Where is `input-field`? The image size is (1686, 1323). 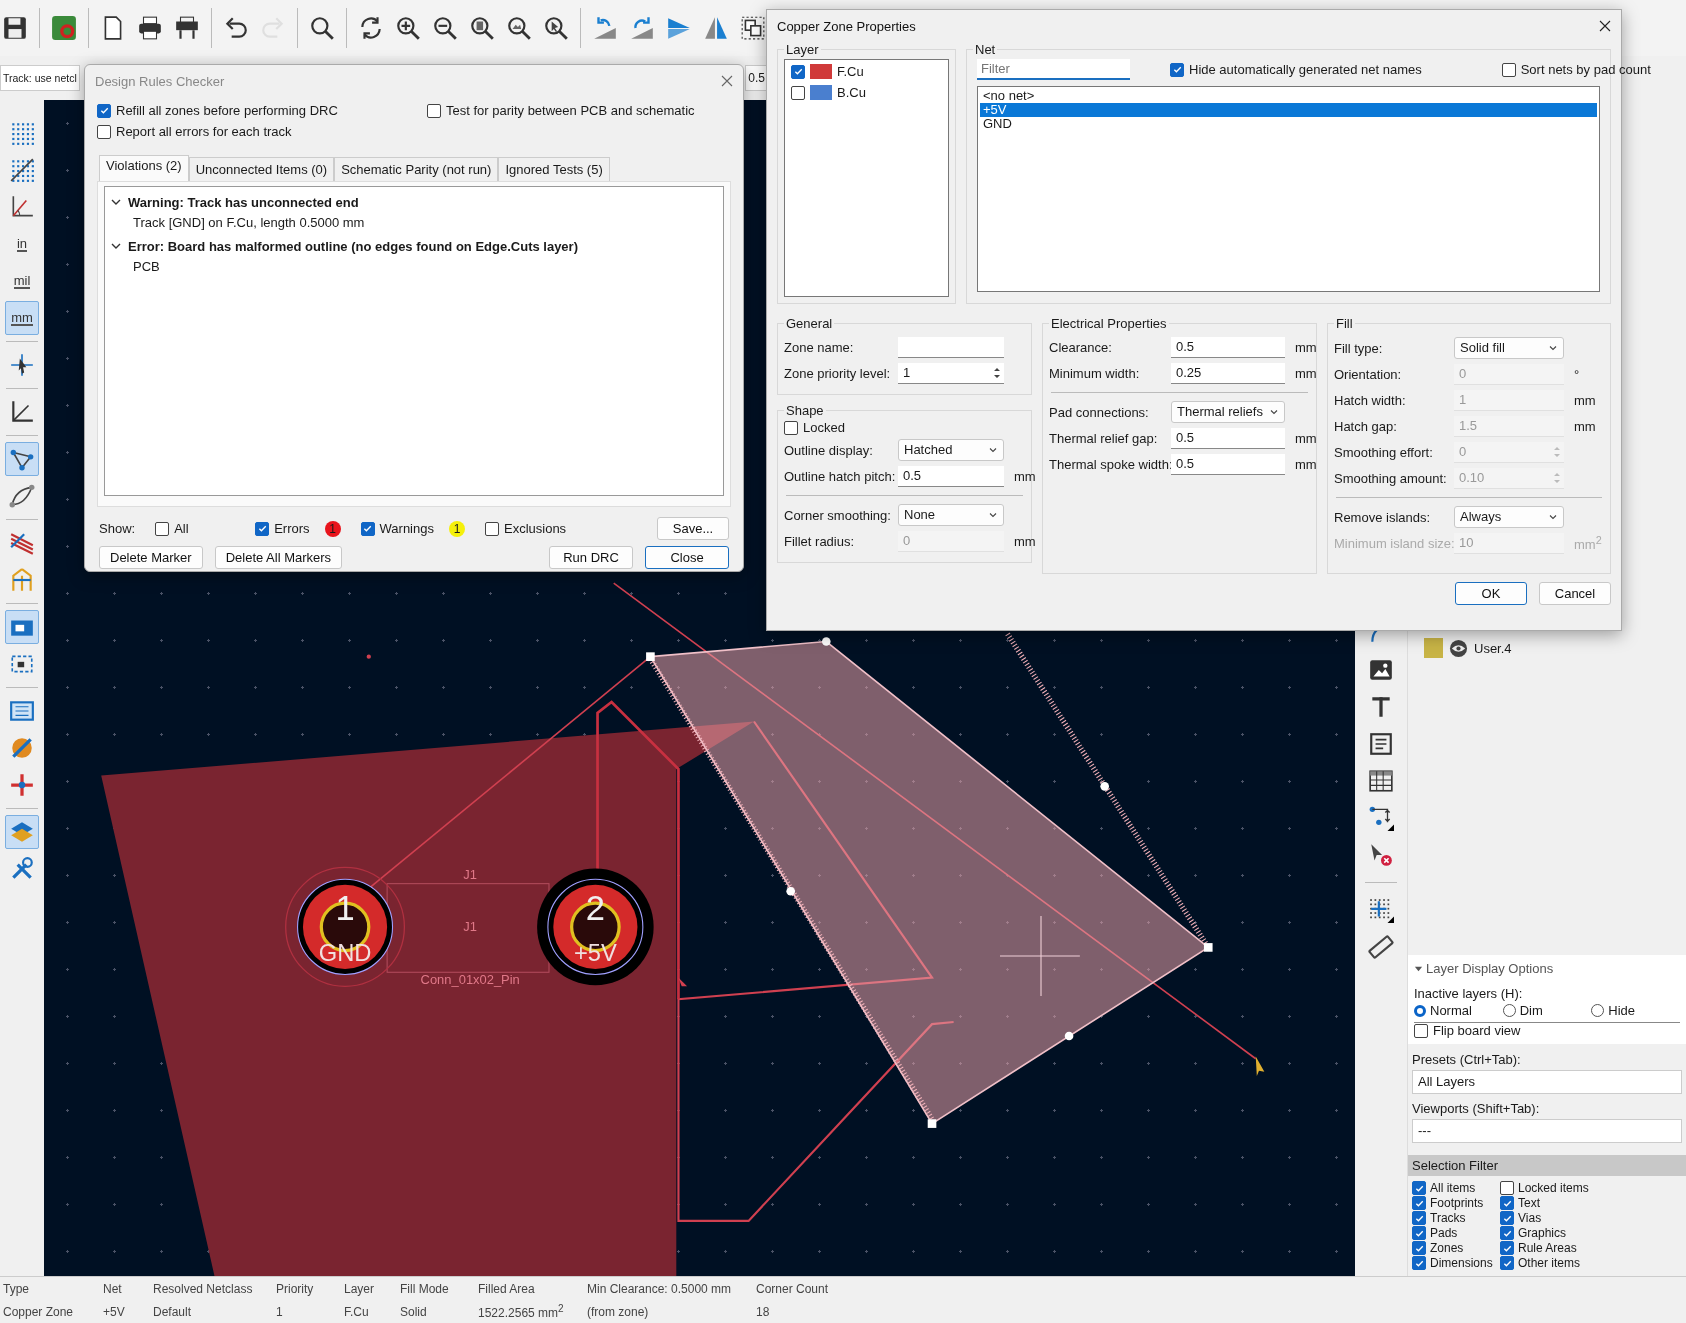
input-field is located at coordinates (951, 347).